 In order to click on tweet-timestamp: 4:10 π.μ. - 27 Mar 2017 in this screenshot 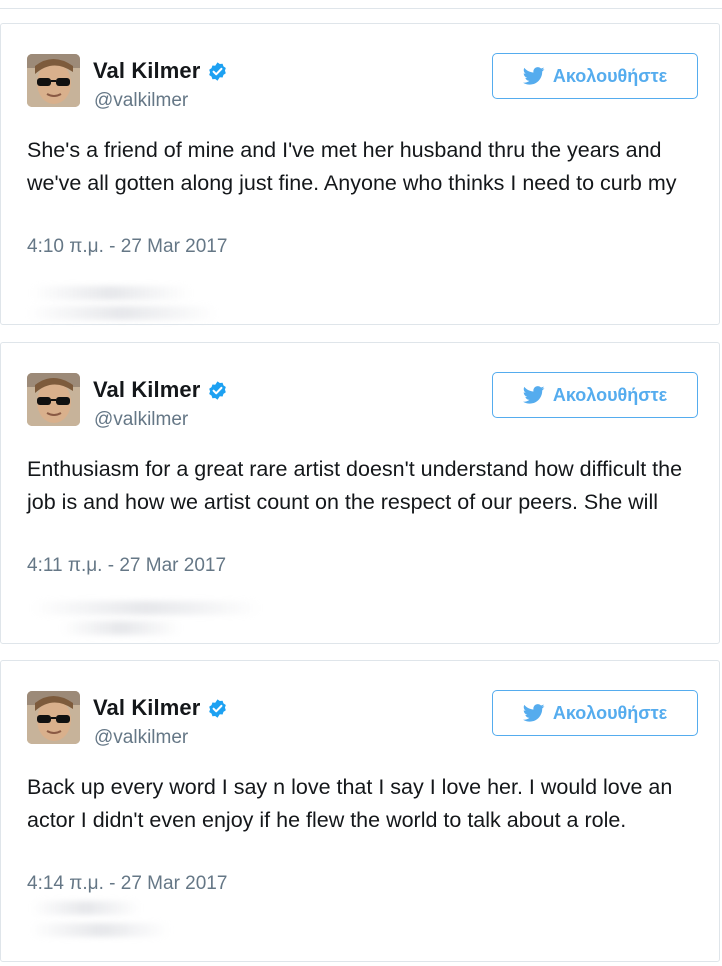, I will do `click(127, 247)`.